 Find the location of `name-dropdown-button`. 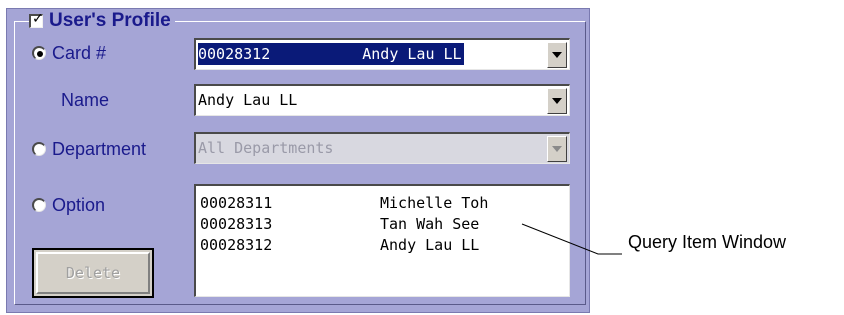

name-dropdown-button is located at coordinates (557, 101).